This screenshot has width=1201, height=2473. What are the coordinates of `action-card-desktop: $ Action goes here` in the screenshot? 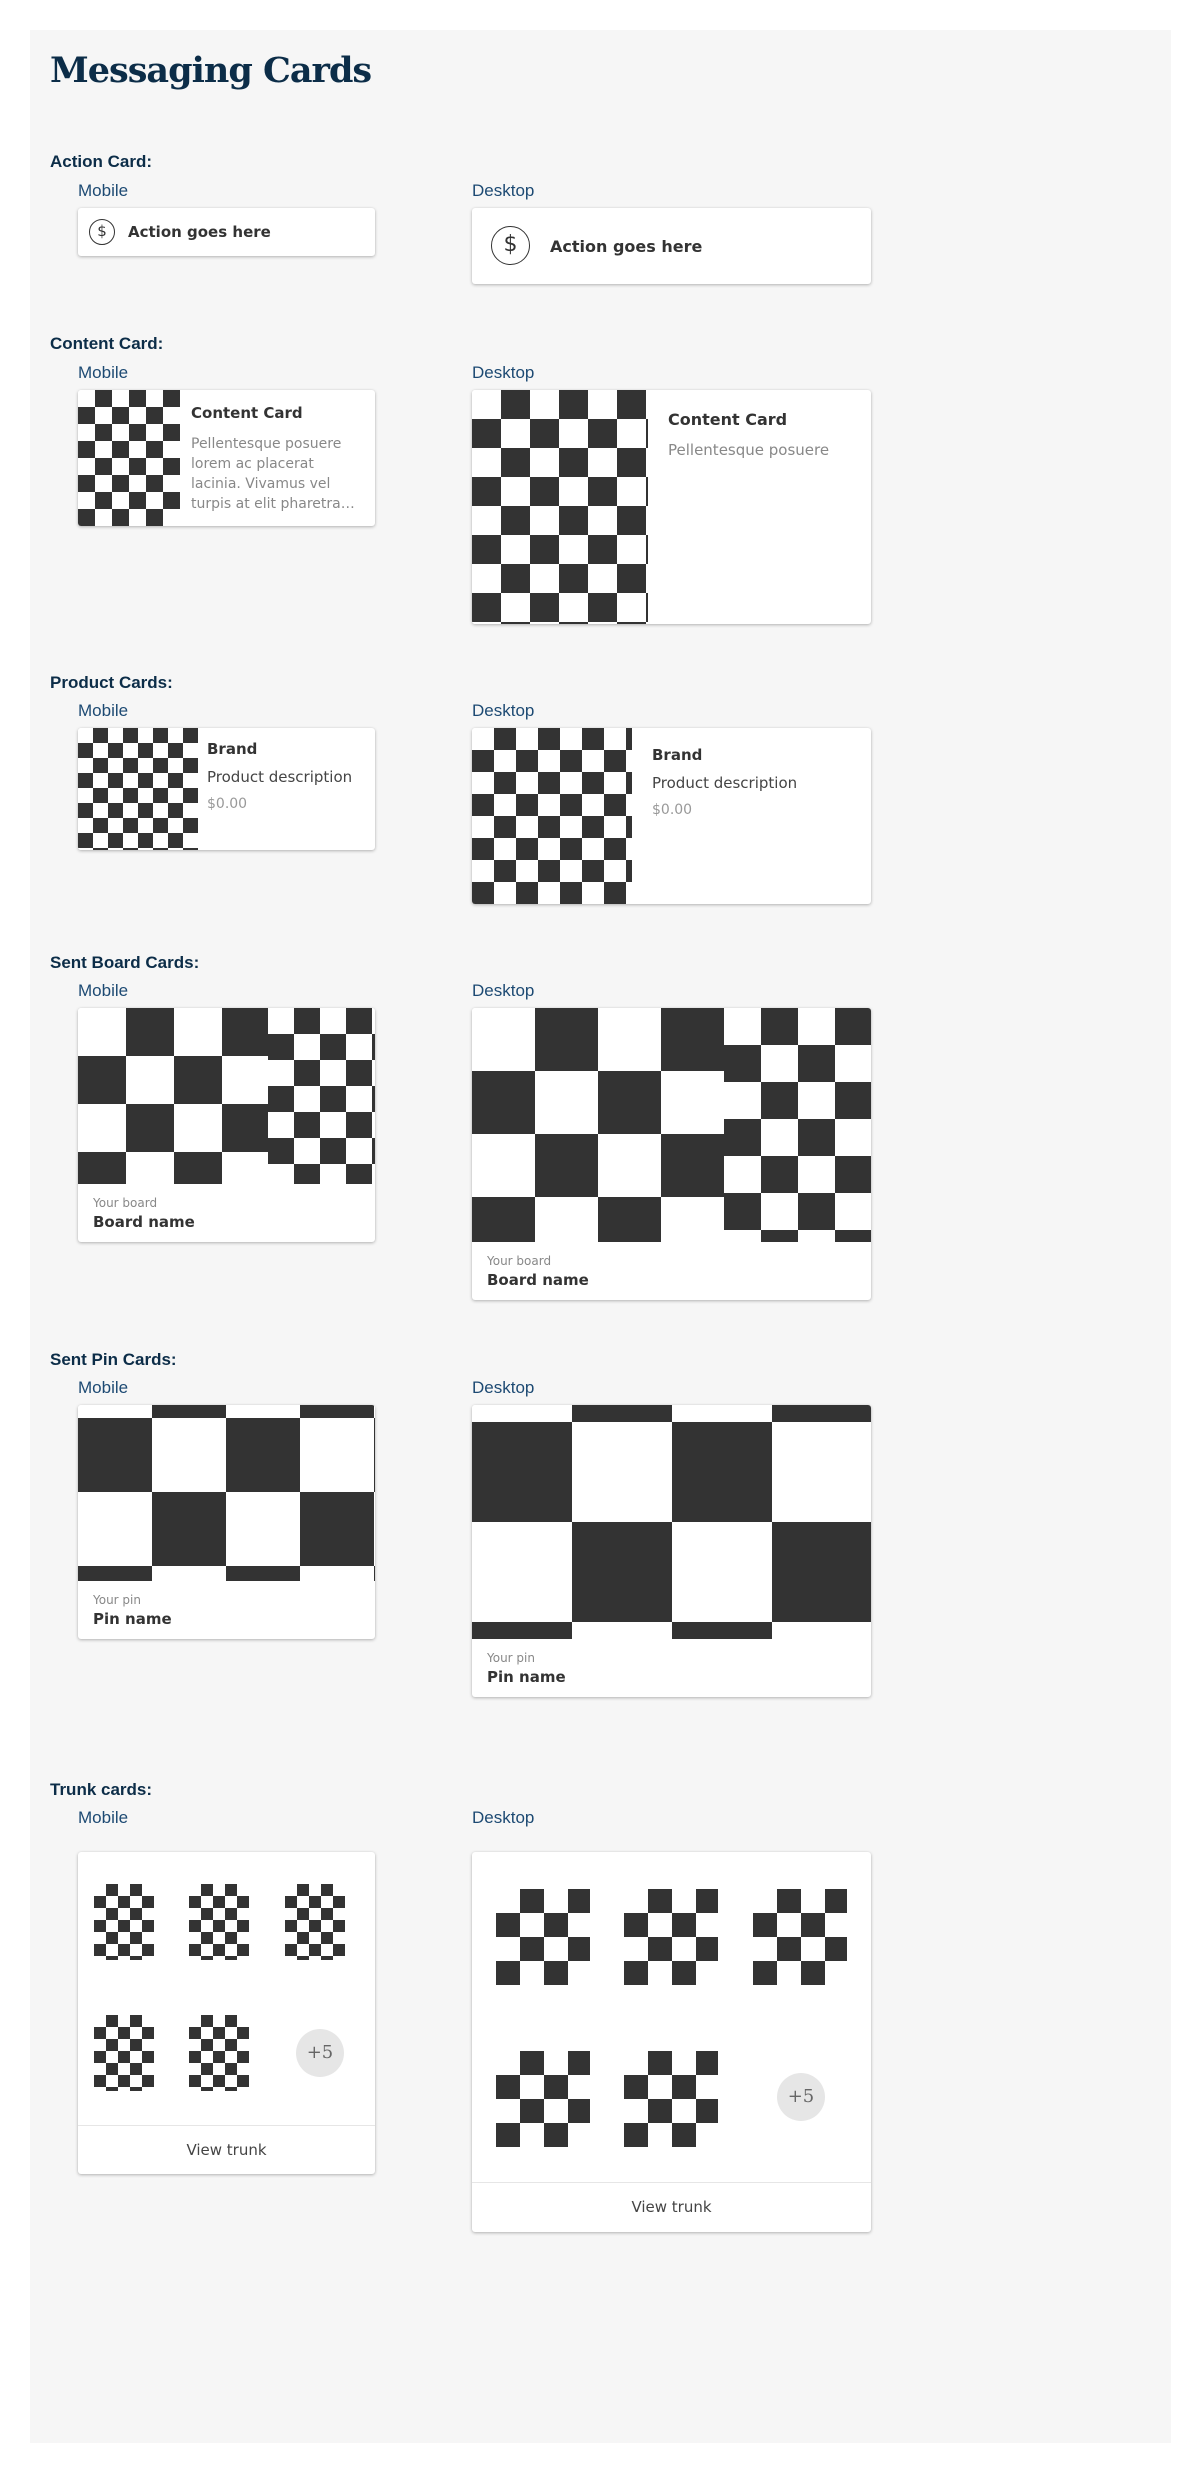 It's located at (671, 246).